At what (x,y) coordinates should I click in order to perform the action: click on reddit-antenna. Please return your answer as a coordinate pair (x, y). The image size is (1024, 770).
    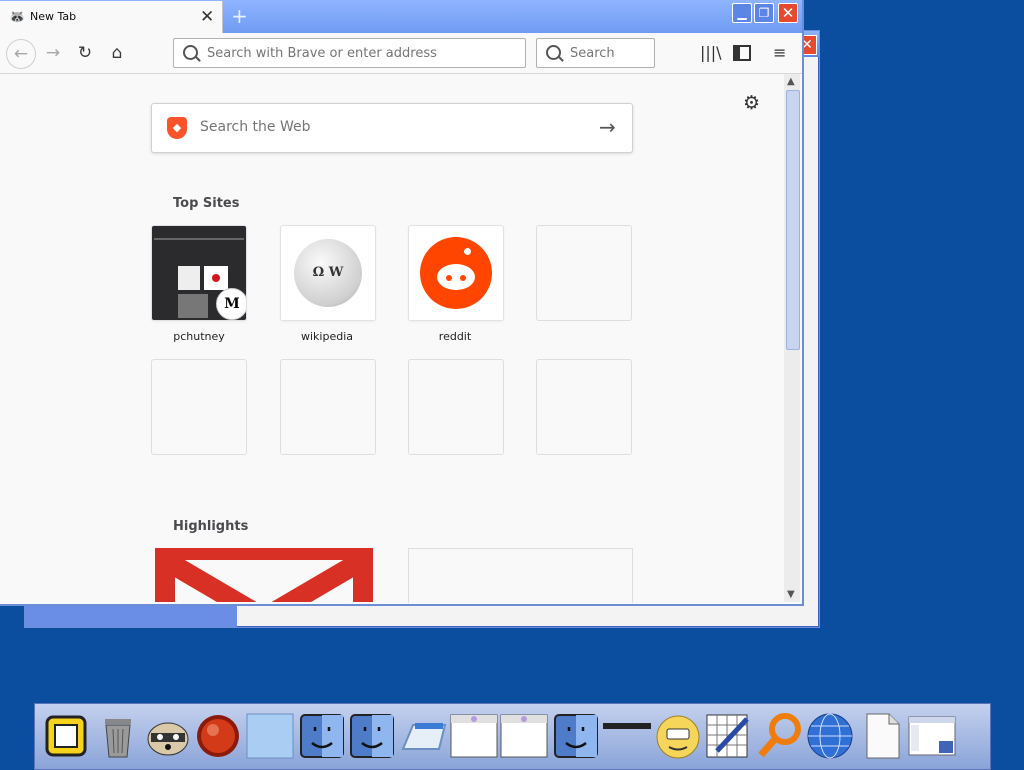
    Looking at the image, I should click on (467, 251).